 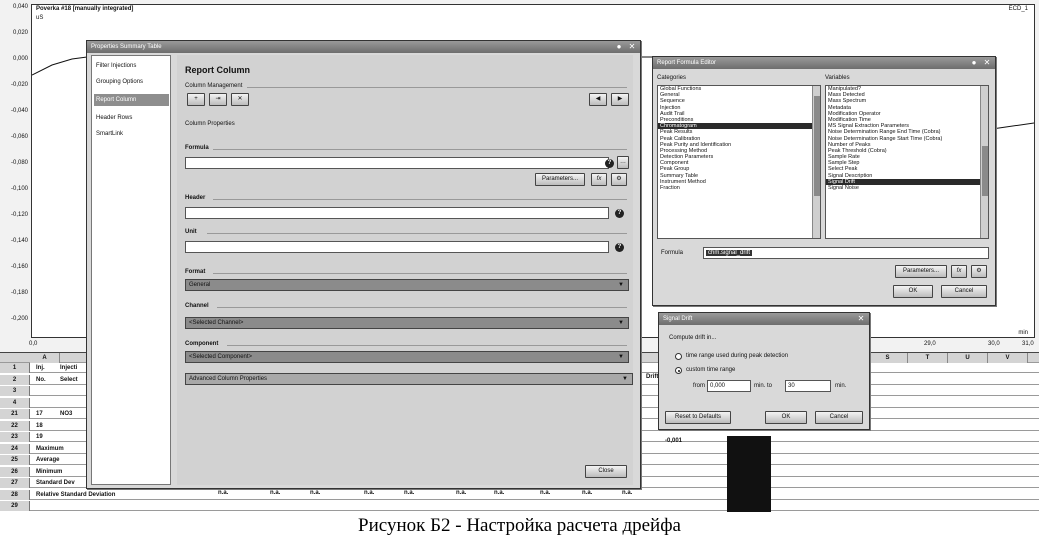 I want to click on close-button: Close, so click(x=606, y=471).